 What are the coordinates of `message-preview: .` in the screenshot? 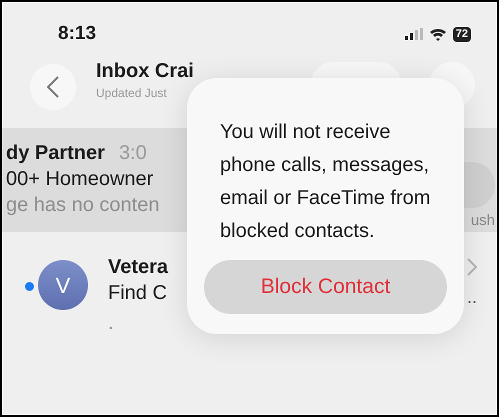 It's located at (111, 323).